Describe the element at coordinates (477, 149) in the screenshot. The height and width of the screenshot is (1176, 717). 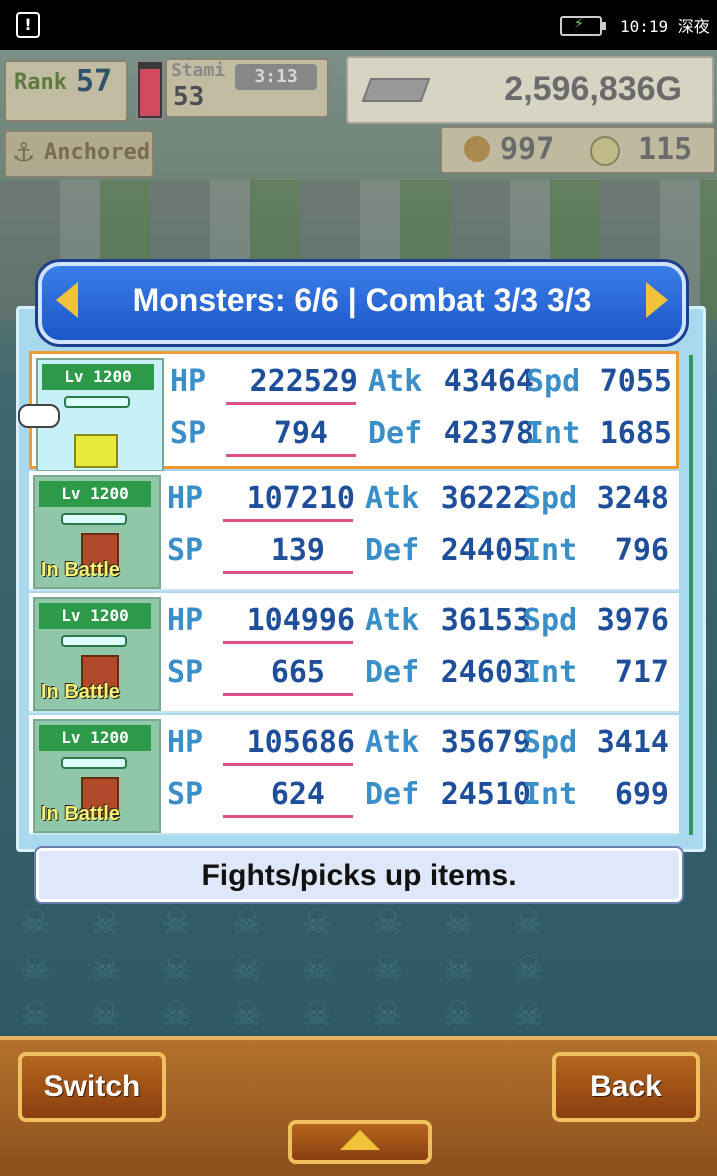
I see `coin-icon` at that location.